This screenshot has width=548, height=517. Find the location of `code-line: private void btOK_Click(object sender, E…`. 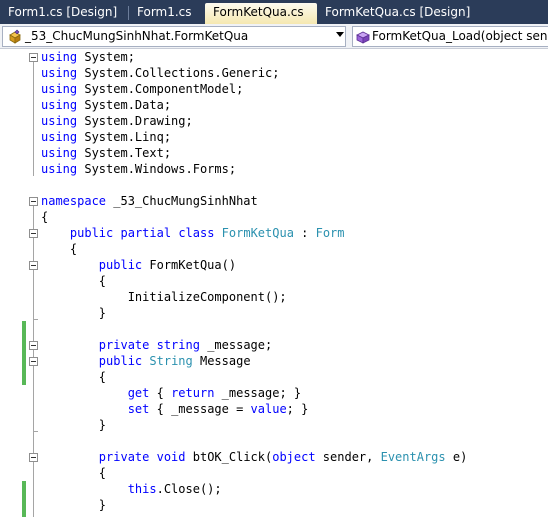

code-line: private void btOK_Click(object sender, E… is located at coordinates (254, 457).